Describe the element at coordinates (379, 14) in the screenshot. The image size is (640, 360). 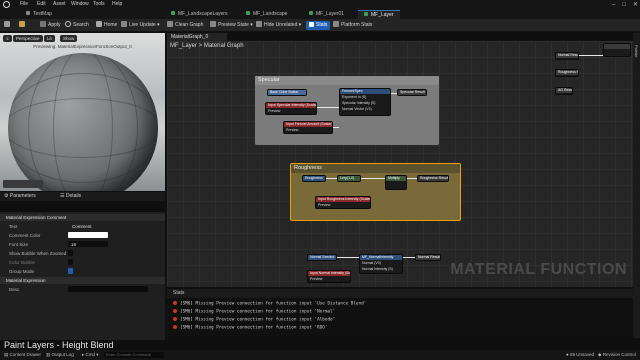
I see `tab-mf-layer: MF_Layer` at that location.